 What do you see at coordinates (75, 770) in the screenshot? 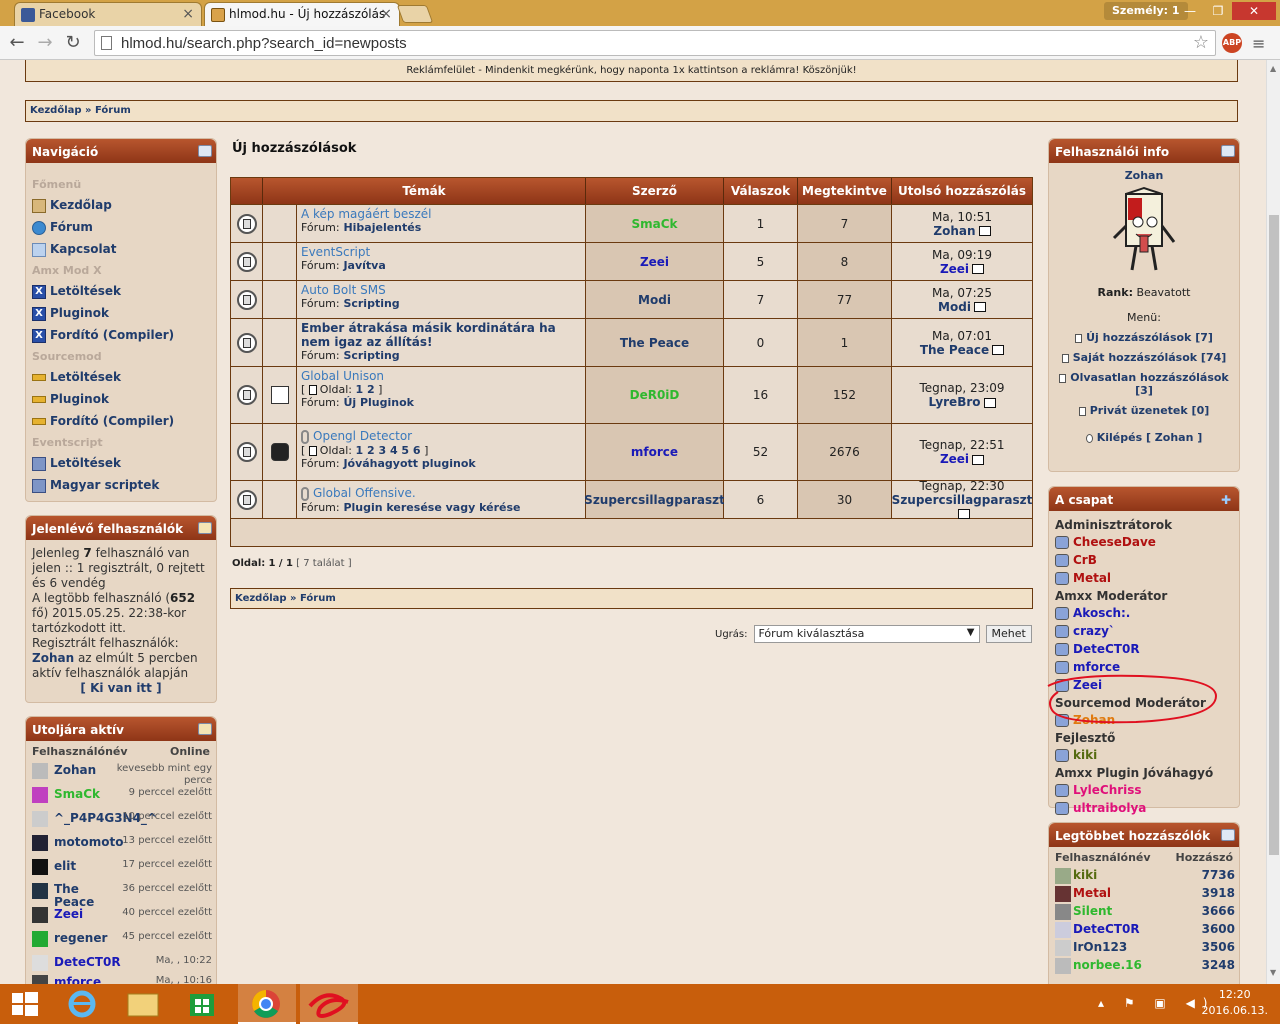
I see `user-name: Zohan` at bounding box center [75, 770].